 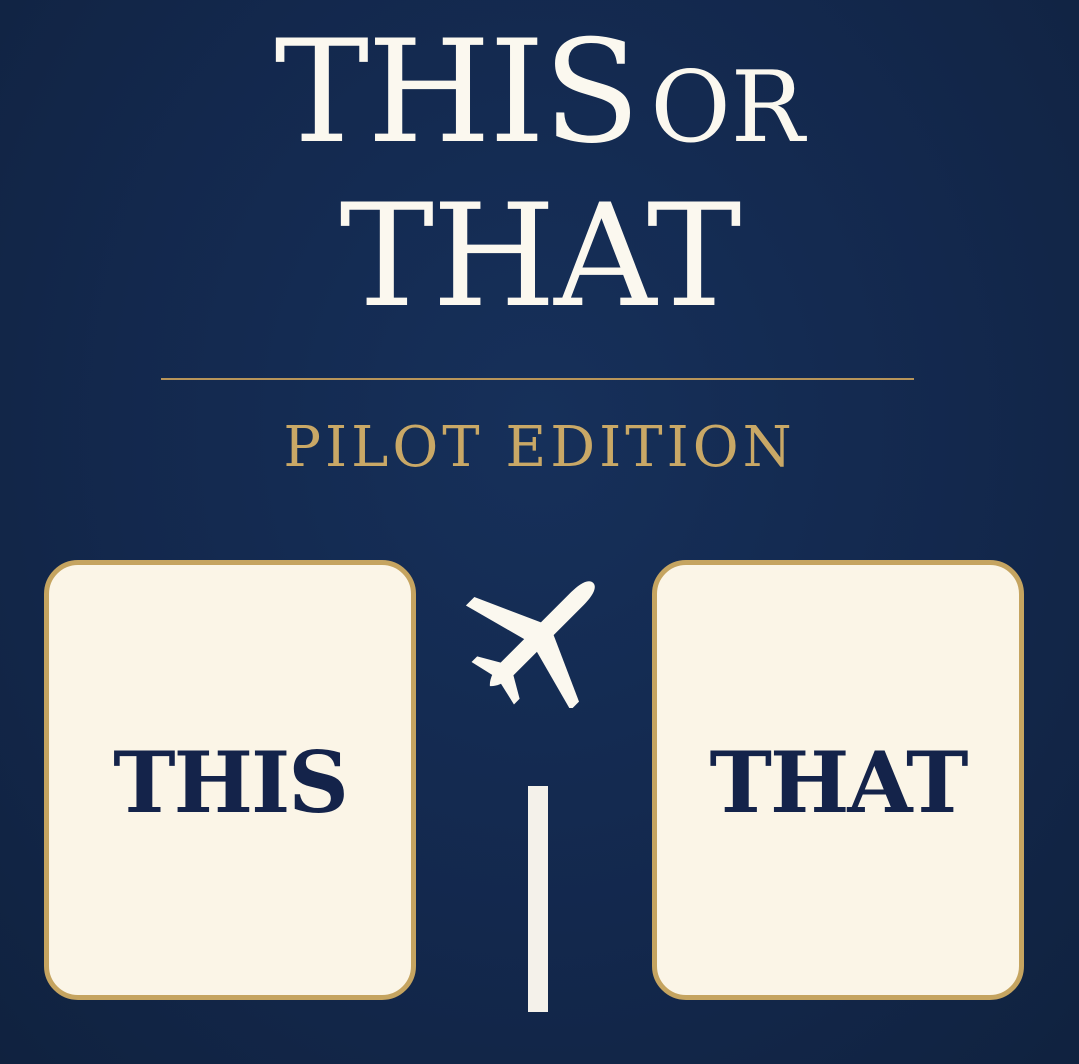 I want to click on title-or-word: OR, so click(x=727, y=108).